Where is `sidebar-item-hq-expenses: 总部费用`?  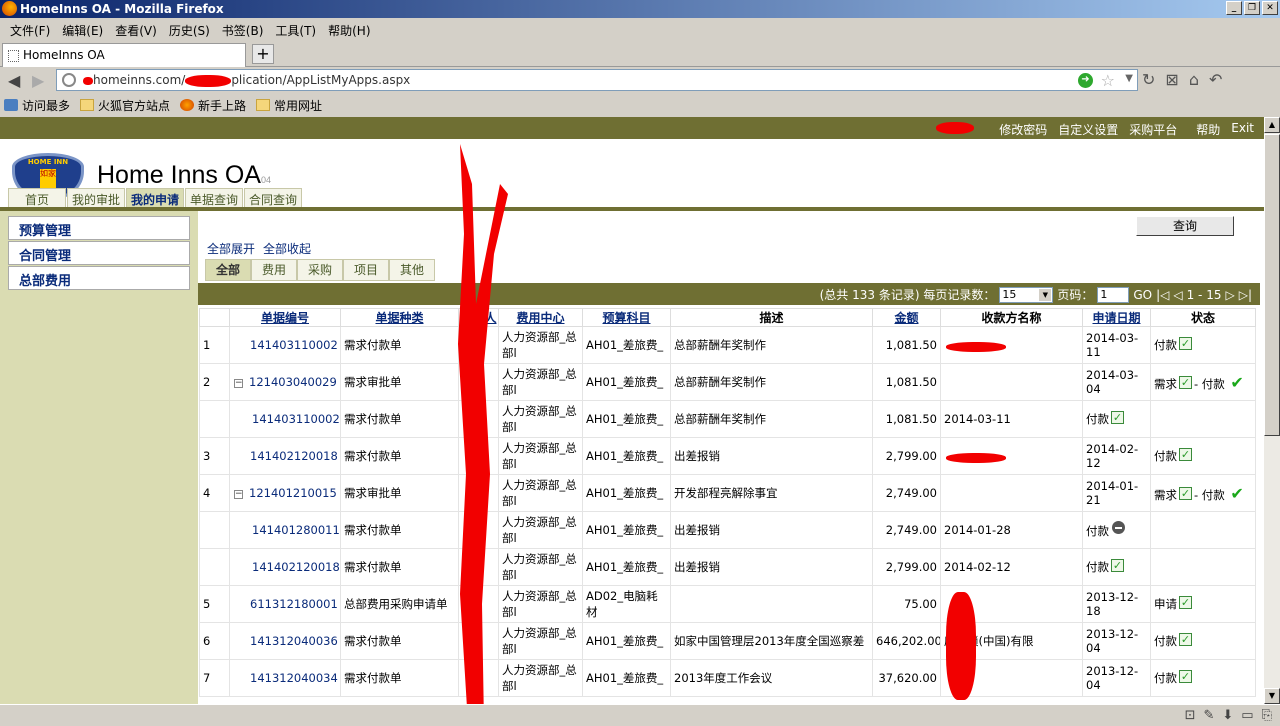
sidebar-item-hq-expenses: 总部费用 is located at coordinates (99, 278).